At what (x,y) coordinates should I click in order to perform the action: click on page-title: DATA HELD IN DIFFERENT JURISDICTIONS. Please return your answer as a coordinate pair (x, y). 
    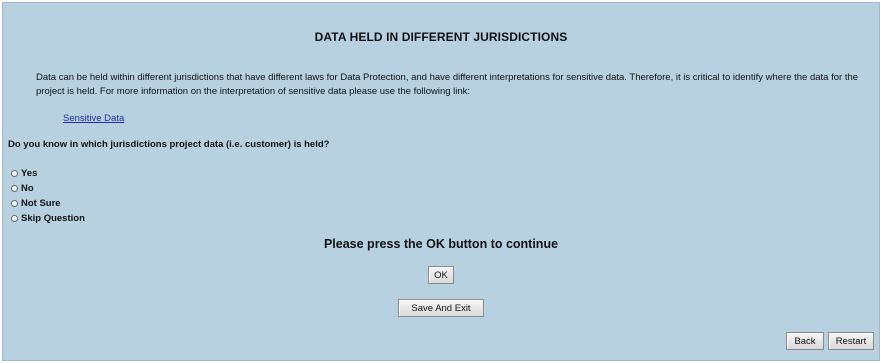
    Looking at the image, I should click on (441, 37).